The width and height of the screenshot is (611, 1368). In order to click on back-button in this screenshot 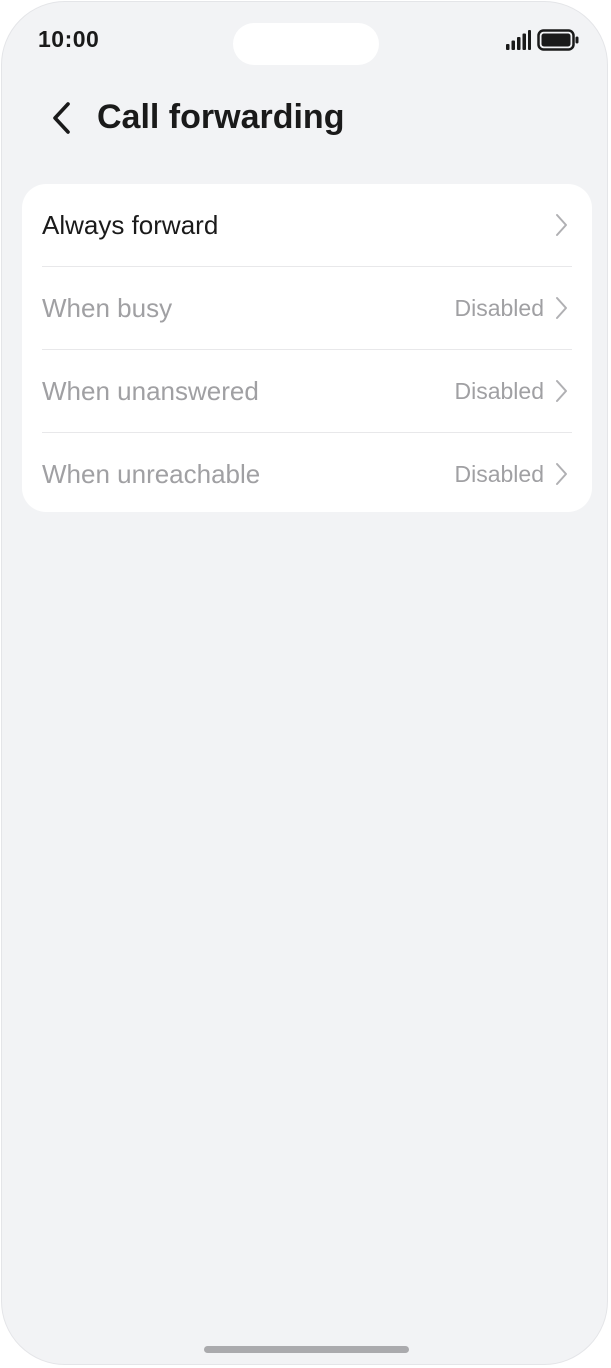, I will do `click(62, 118)`.